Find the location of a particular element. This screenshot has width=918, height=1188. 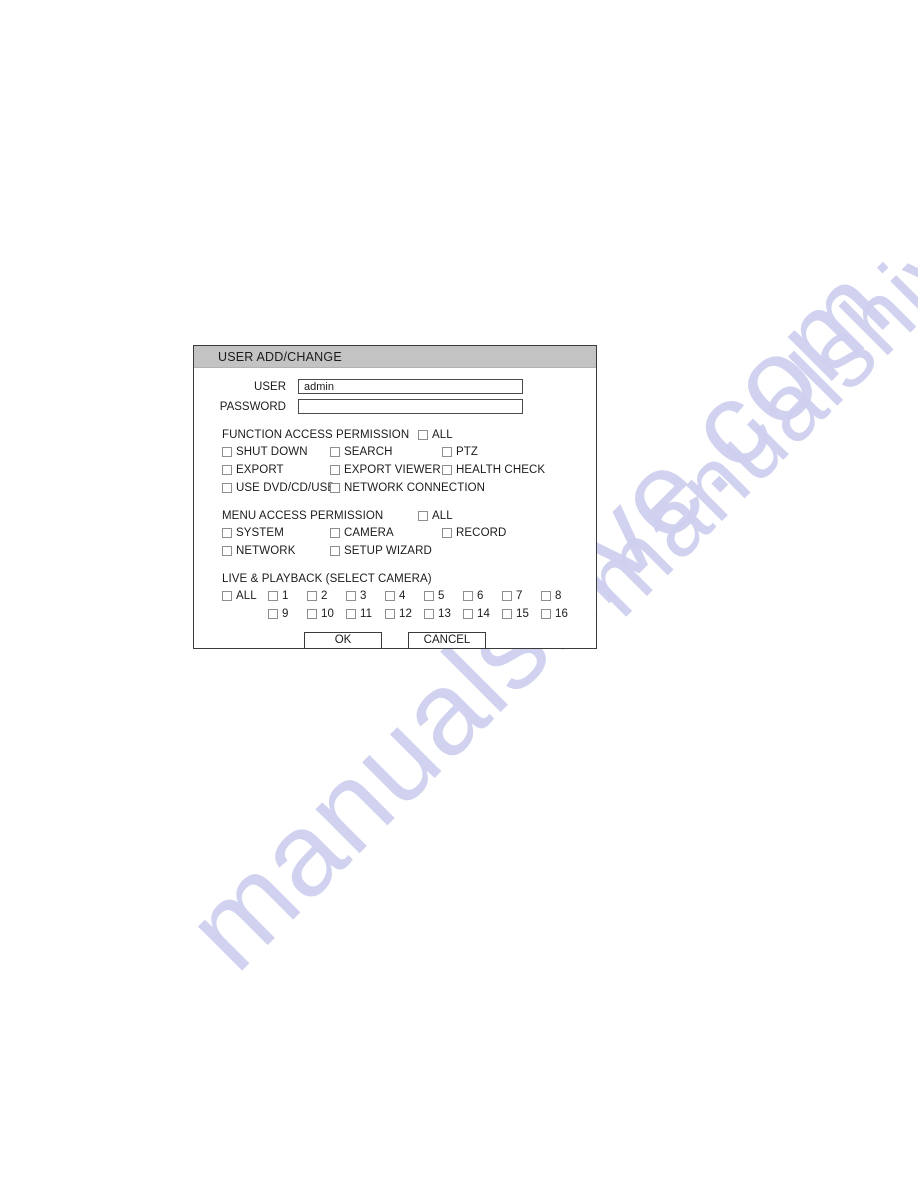

checkbox-network-connection: NETWORK CONNECTION is located at coordinates (407, 488).